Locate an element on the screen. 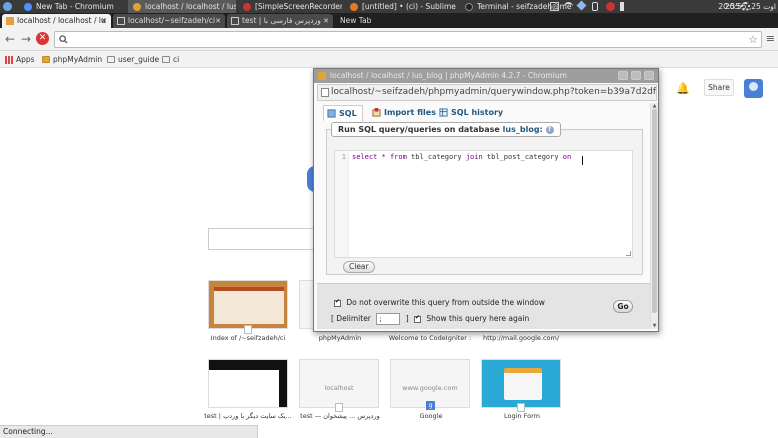  scroll-thumb is located at coordinates (654, 211).